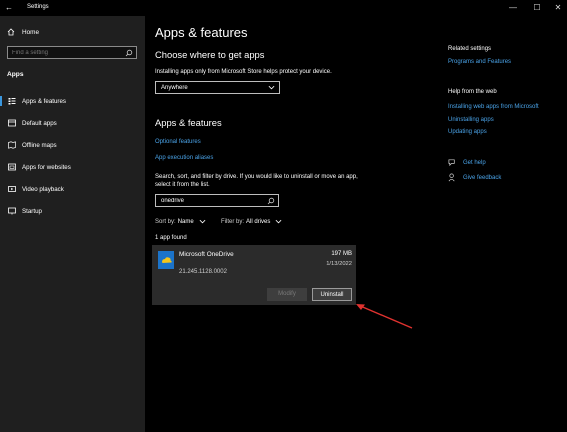 This screenshot has height=432, width=567. I want to click on give-feedback-label: Give feedback, so click(482, 177).